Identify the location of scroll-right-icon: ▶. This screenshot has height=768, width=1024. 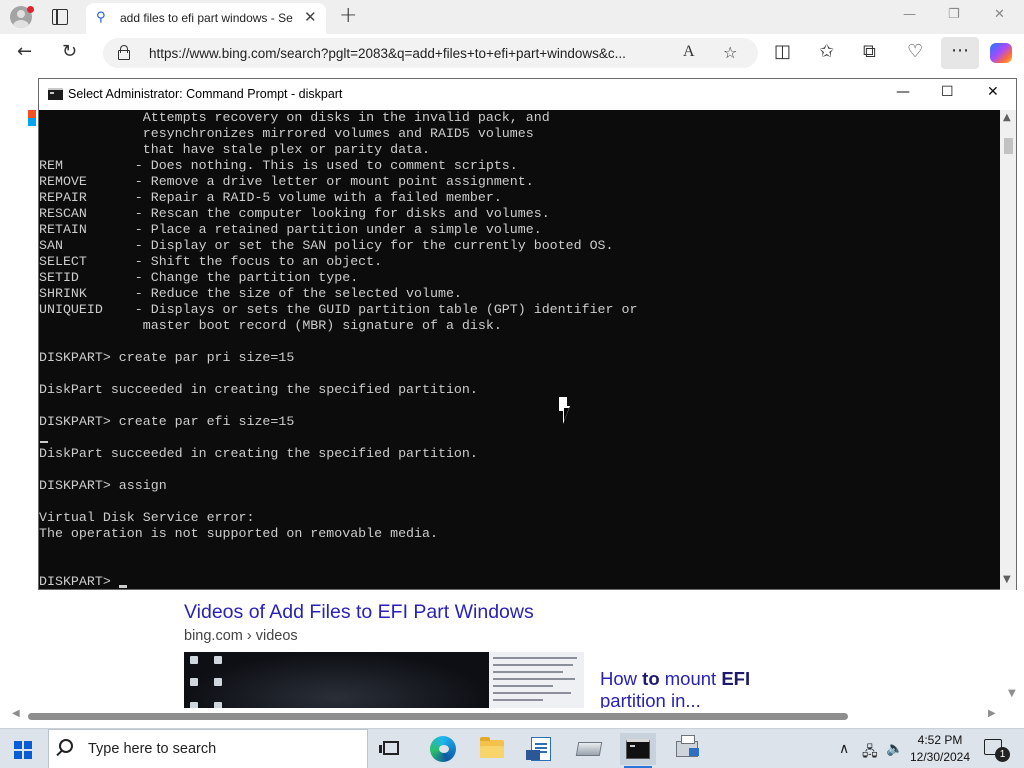
(992, 713).